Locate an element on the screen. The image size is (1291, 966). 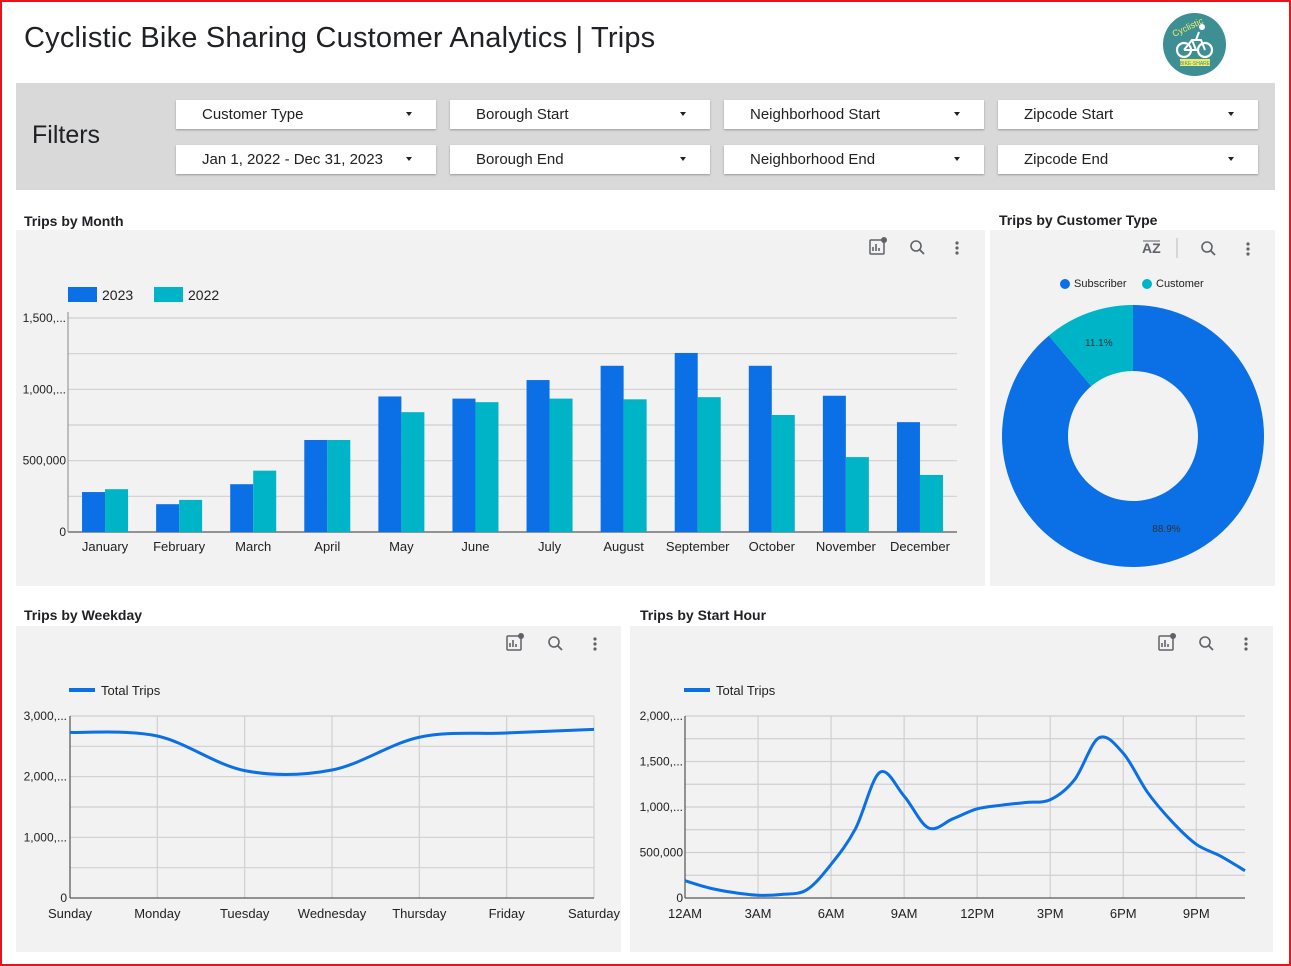
filter-dropdown-neighborhood-start: Neighborhood Start is located at coordinates (854, 114).